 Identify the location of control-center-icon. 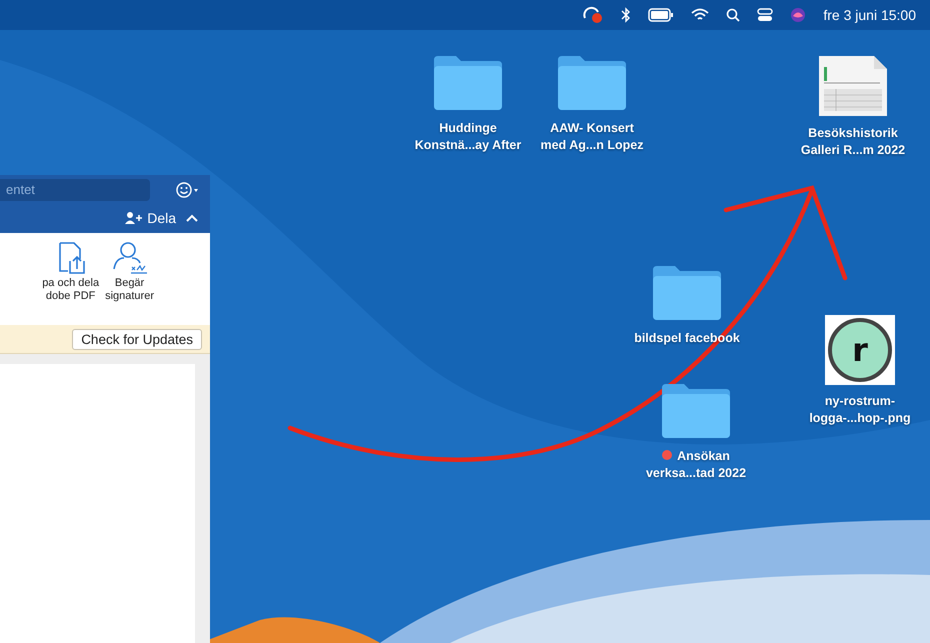
(765, 15).